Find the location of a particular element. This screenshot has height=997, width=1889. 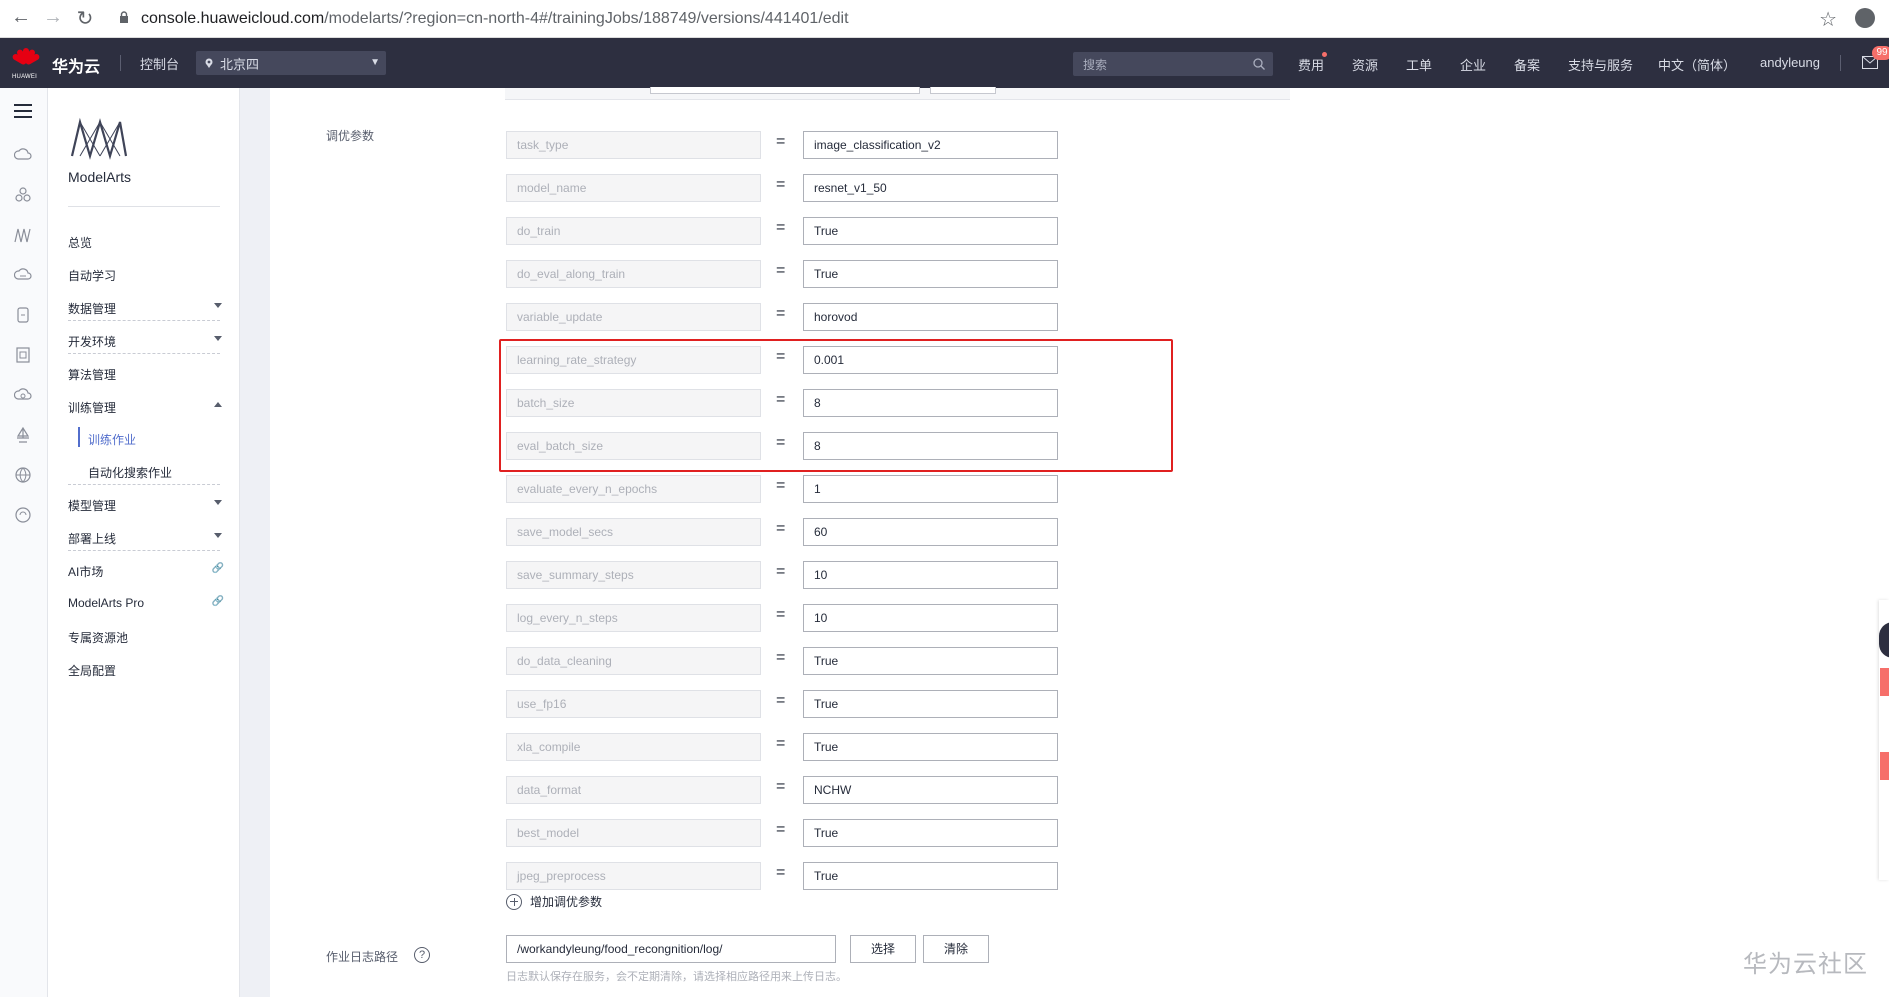

sidebar-item-training-jobs: 训练作业 is located at coordinates (112, 439).